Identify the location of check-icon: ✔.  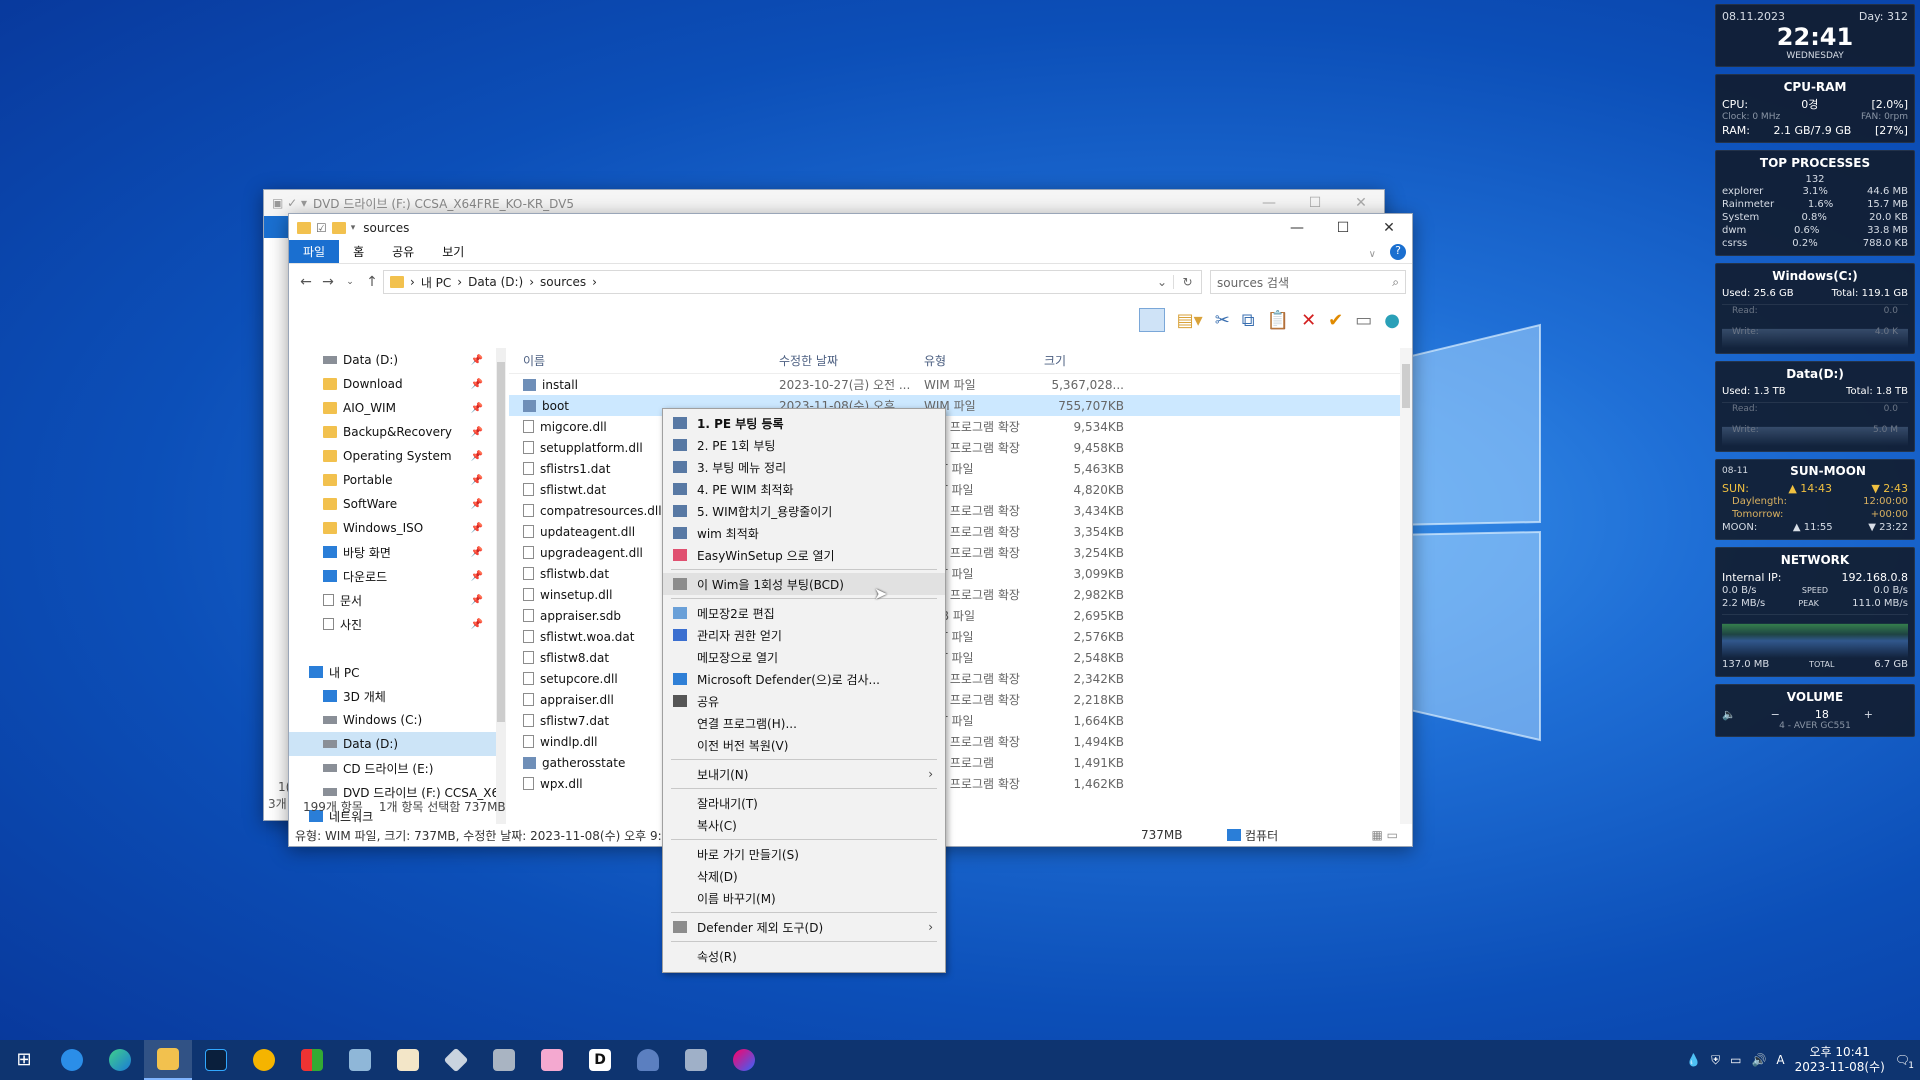
(1335, 320).